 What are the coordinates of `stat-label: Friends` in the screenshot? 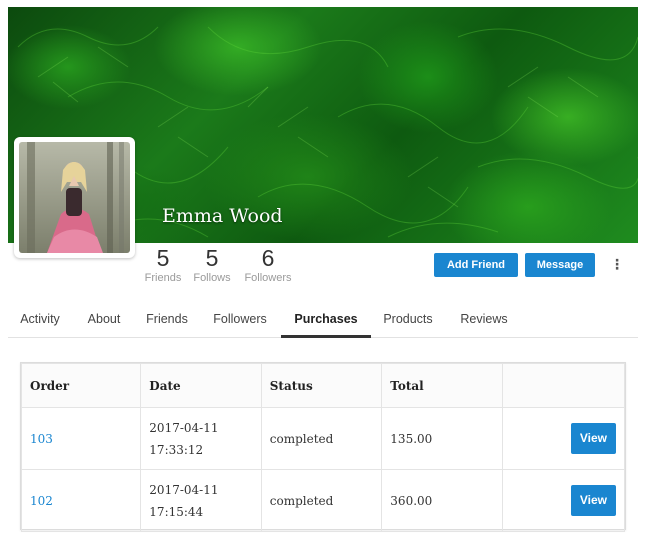 It's located at (163, 278).